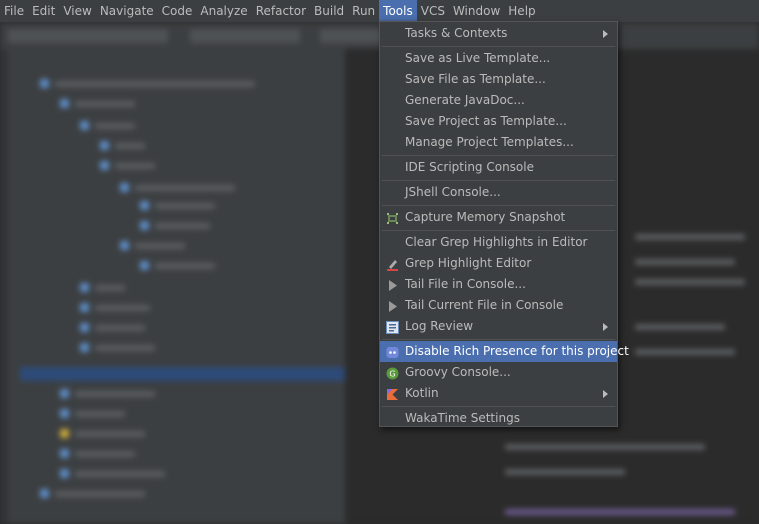  What do you see at coordinates (469, 167) in the screenshot?
I see `ide-scripting-console-label: IDE Scripting Console` at bounding box center [469, 167].